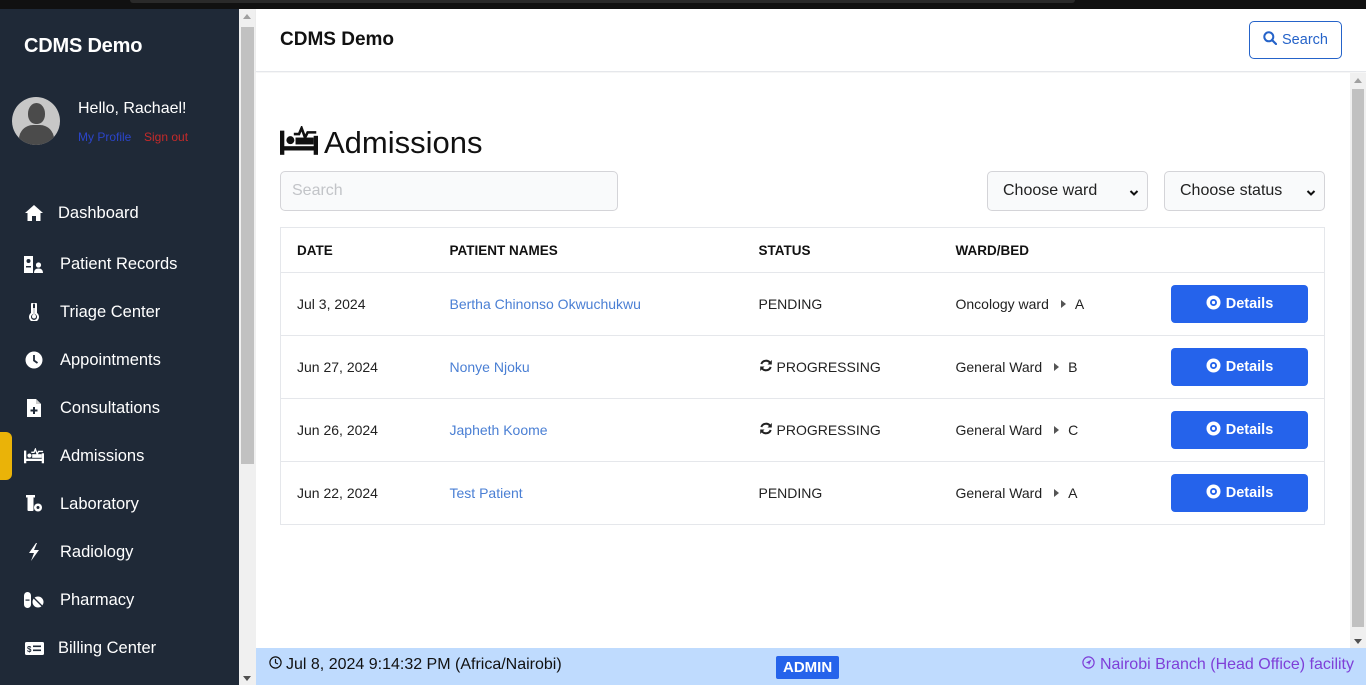 The image size is (1366, 685). What do you see at coordinates (34, 504) in the screenshot?
I see `lab-icon` at bounding box center [34, 504].